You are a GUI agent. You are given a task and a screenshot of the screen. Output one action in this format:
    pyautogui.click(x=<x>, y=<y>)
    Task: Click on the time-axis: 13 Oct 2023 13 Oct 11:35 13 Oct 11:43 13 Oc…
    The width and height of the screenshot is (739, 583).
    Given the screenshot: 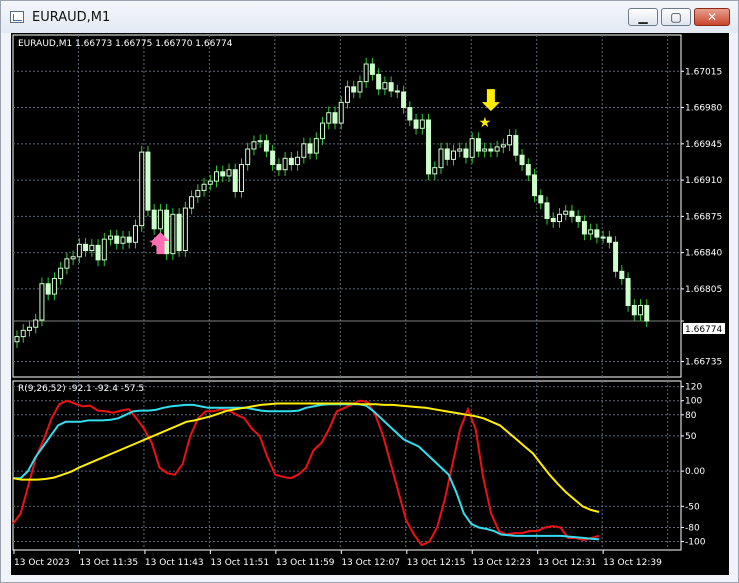 What is the action you would take?
    pyautogui.click(x=337, y=559)
    